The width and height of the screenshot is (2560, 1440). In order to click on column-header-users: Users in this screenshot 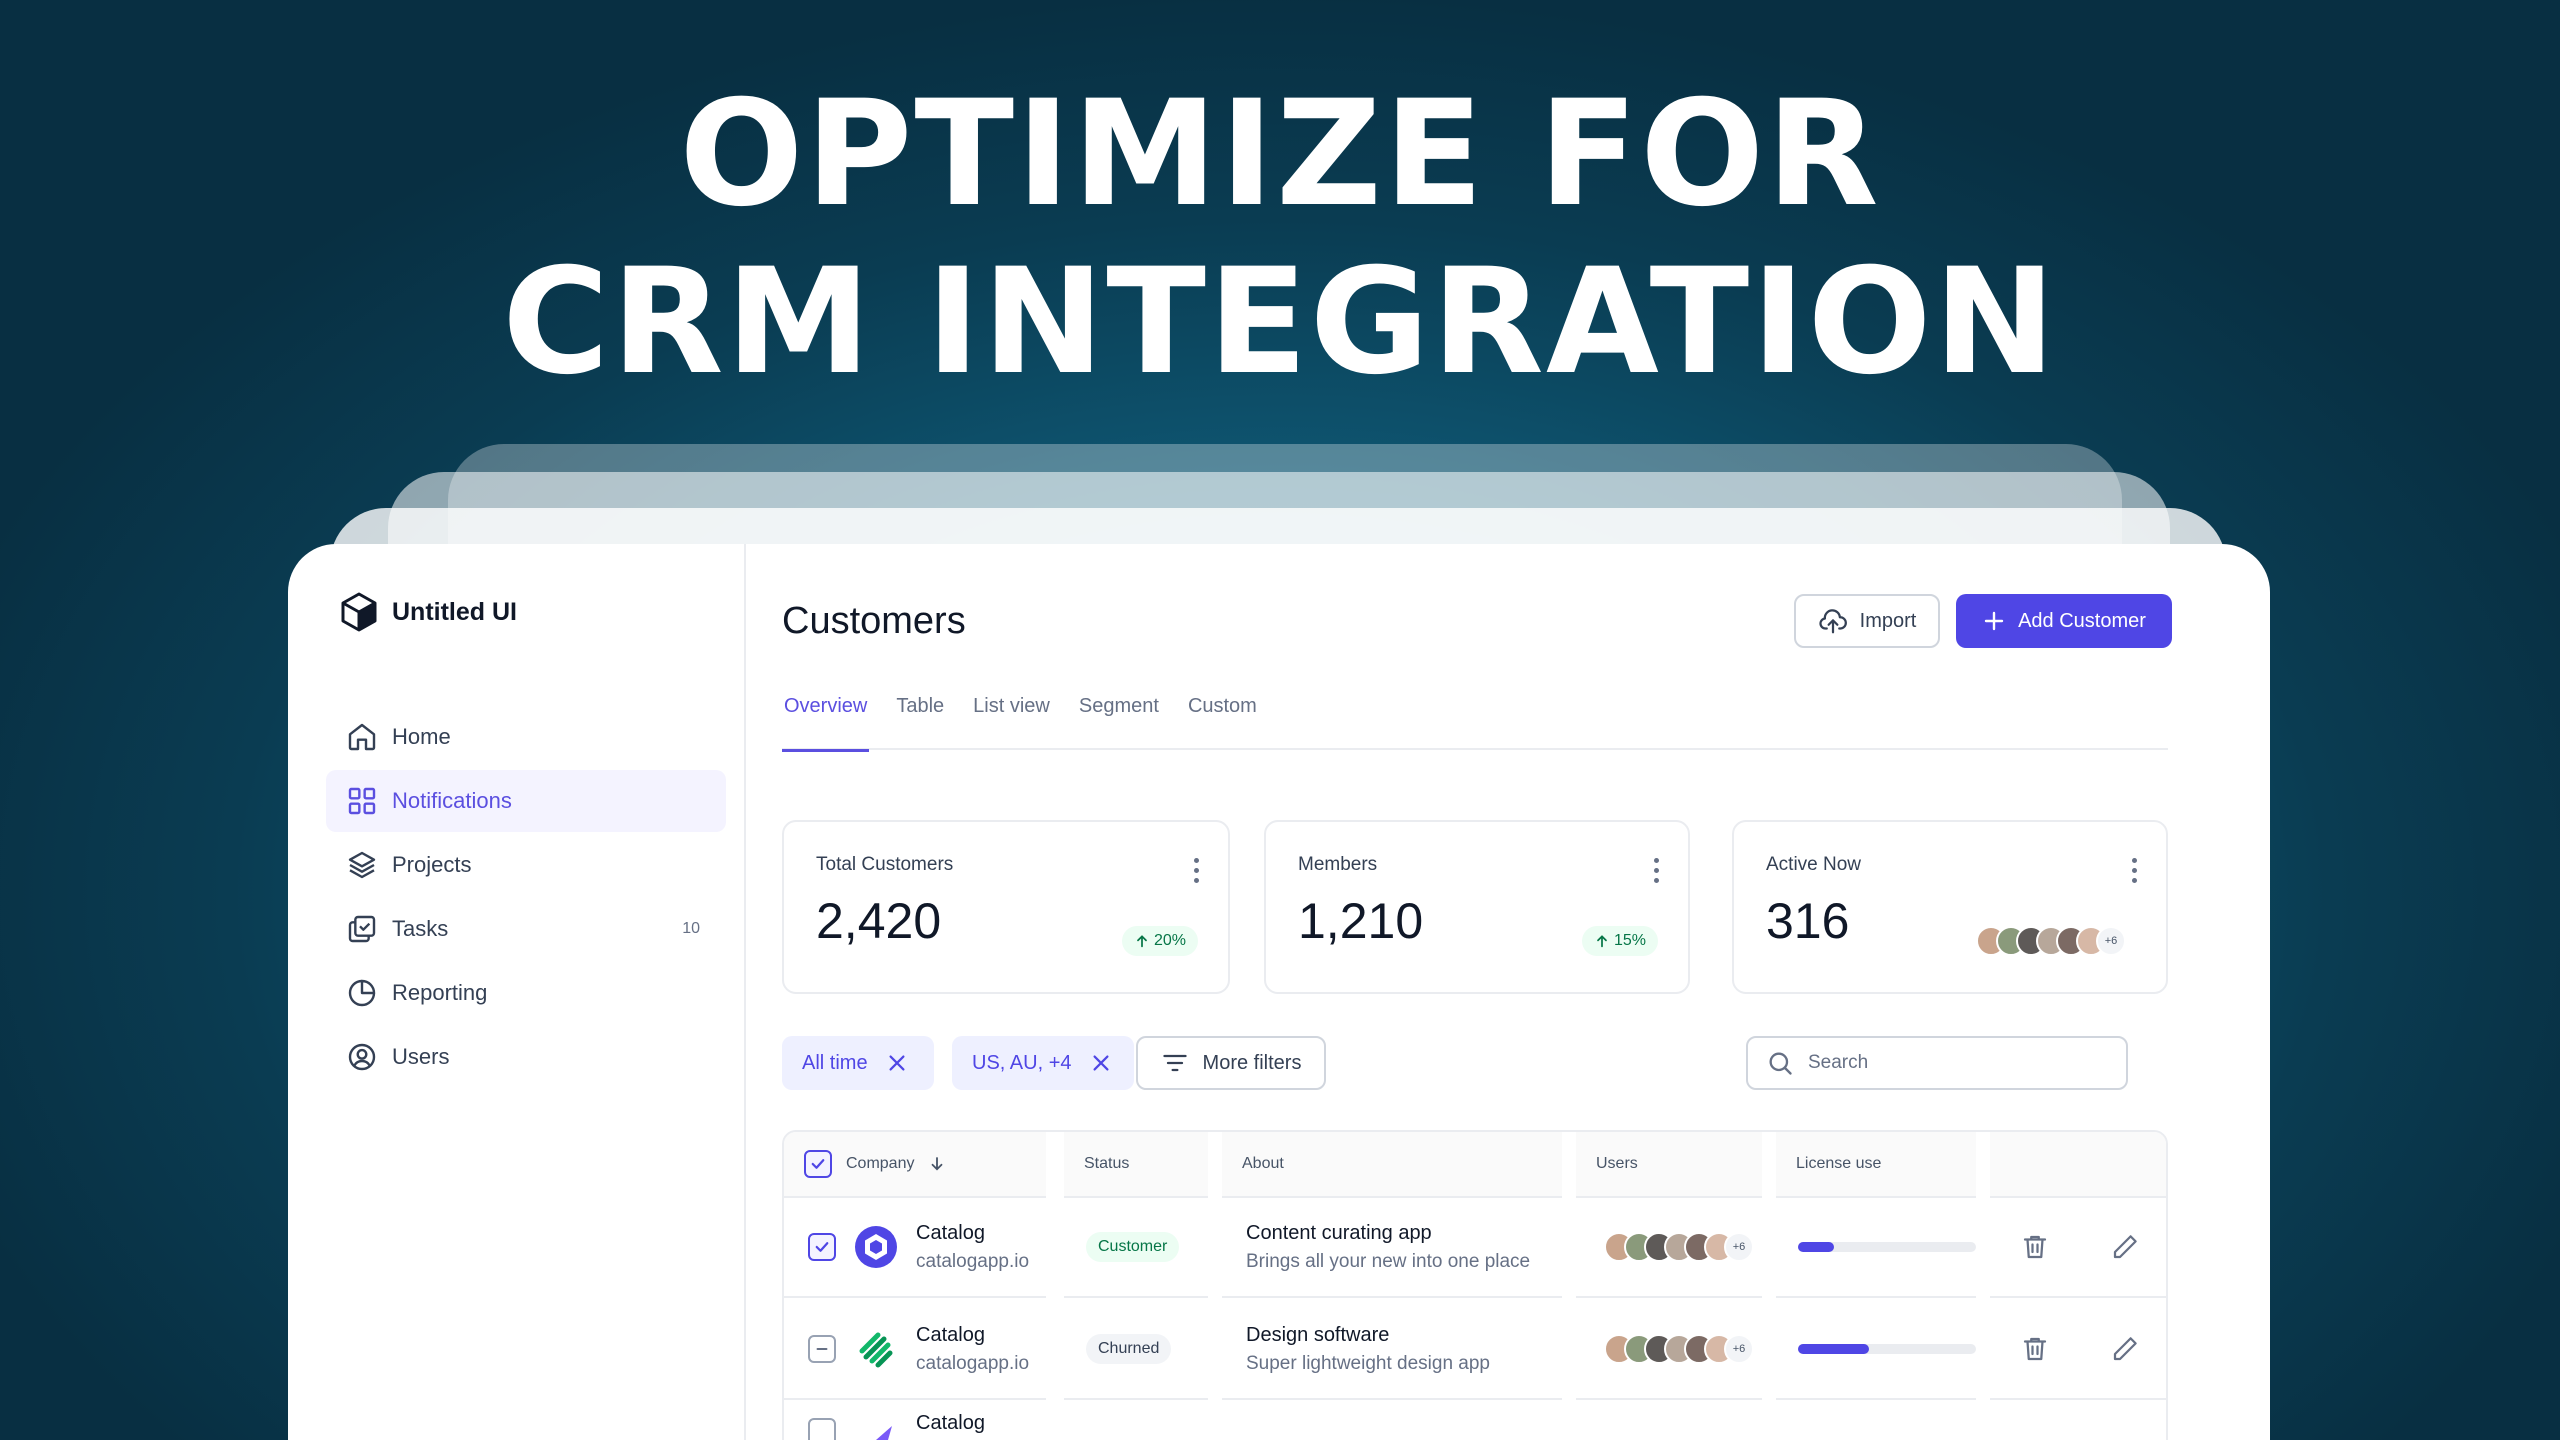, I will do `click(1669, 1165)`.